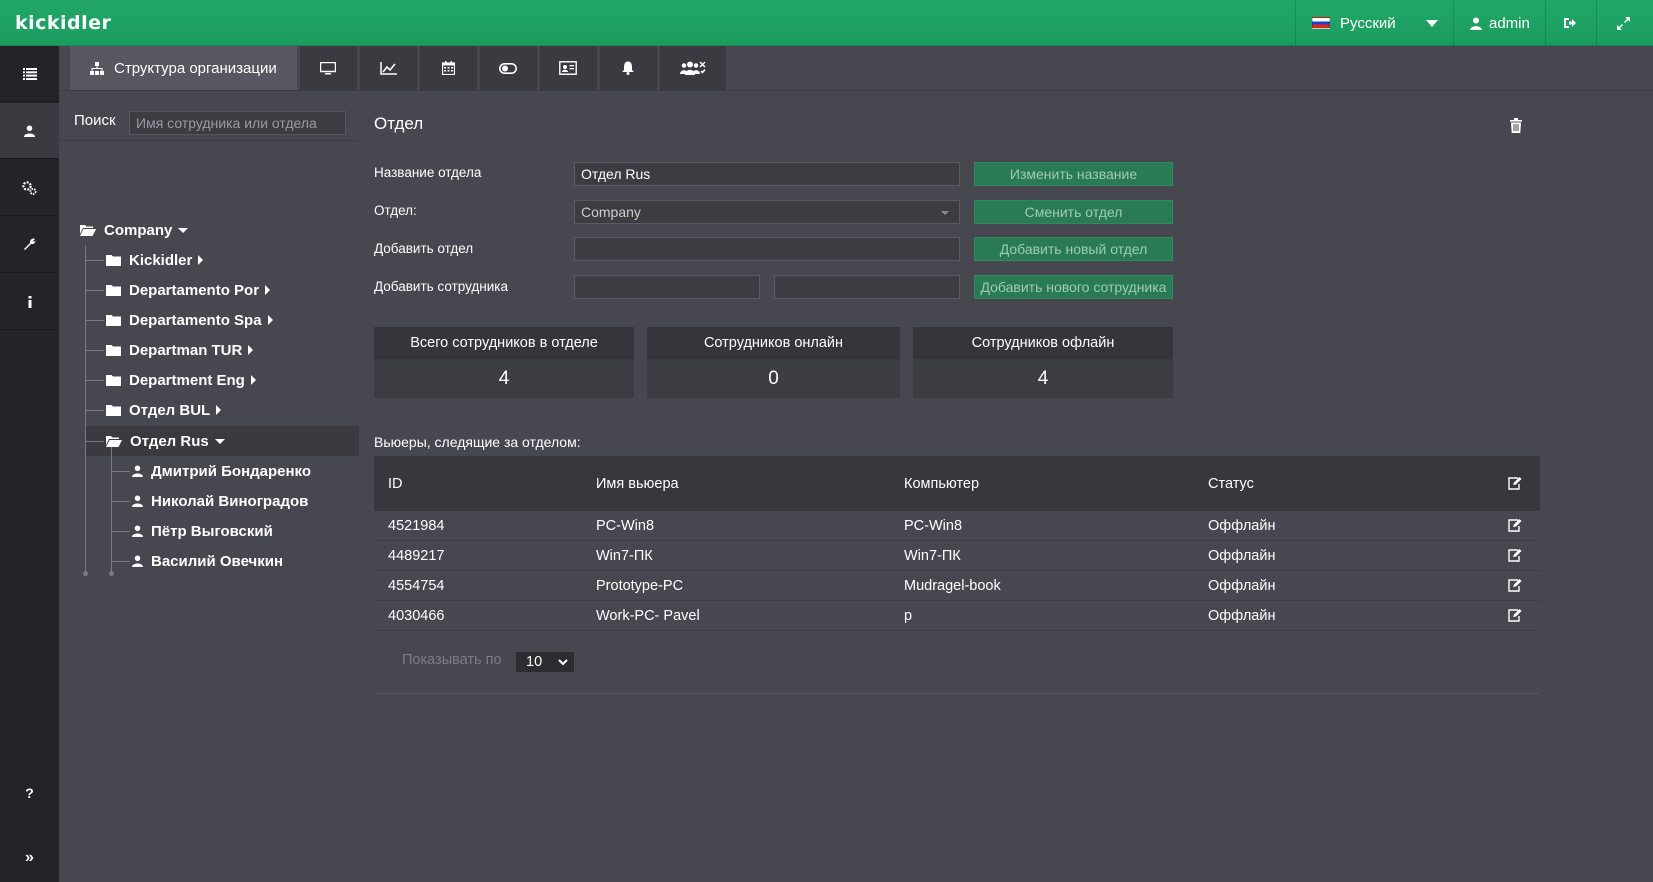  Describe the element at coordinates (1073, 249) in the screenshot. I see `add-department-button: Добавить новый отдел` at that location.